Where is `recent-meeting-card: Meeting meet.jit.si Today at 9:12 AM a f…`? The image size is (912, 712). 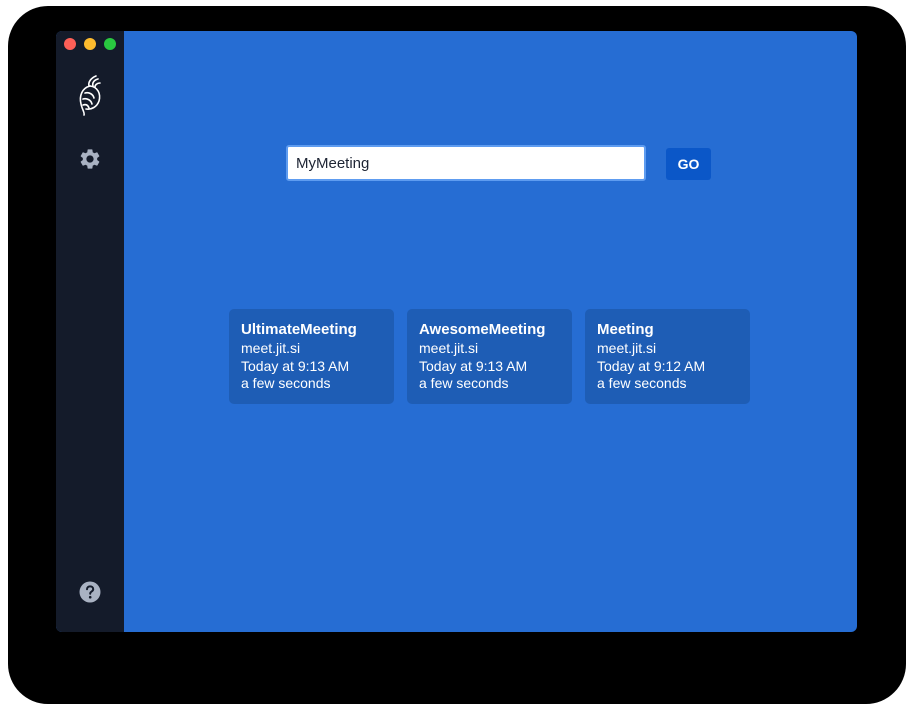
recent-meeting-card: Meeting meet.jit.si Today at 9:12 AM a f… is located at coordinates (667, 356).